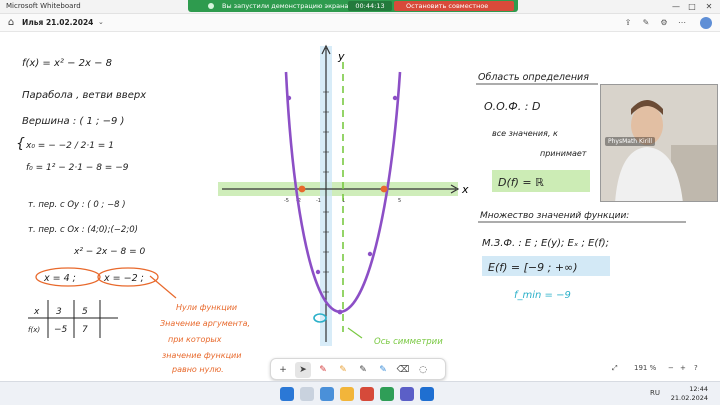  Describe the element at coordinates (73, 319) in the screenshot. I see `value-table: x 3 5 f(x) −5 7` at that location.